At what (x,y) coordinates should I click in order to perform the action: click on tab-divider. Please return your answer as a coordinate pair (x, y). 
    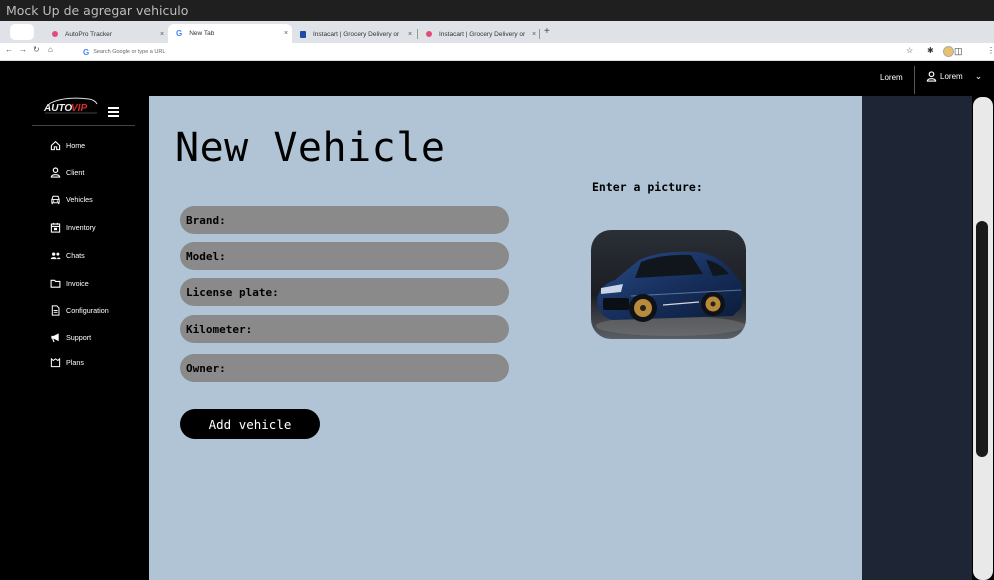
    Looking at the image, I should click on (539, 34).